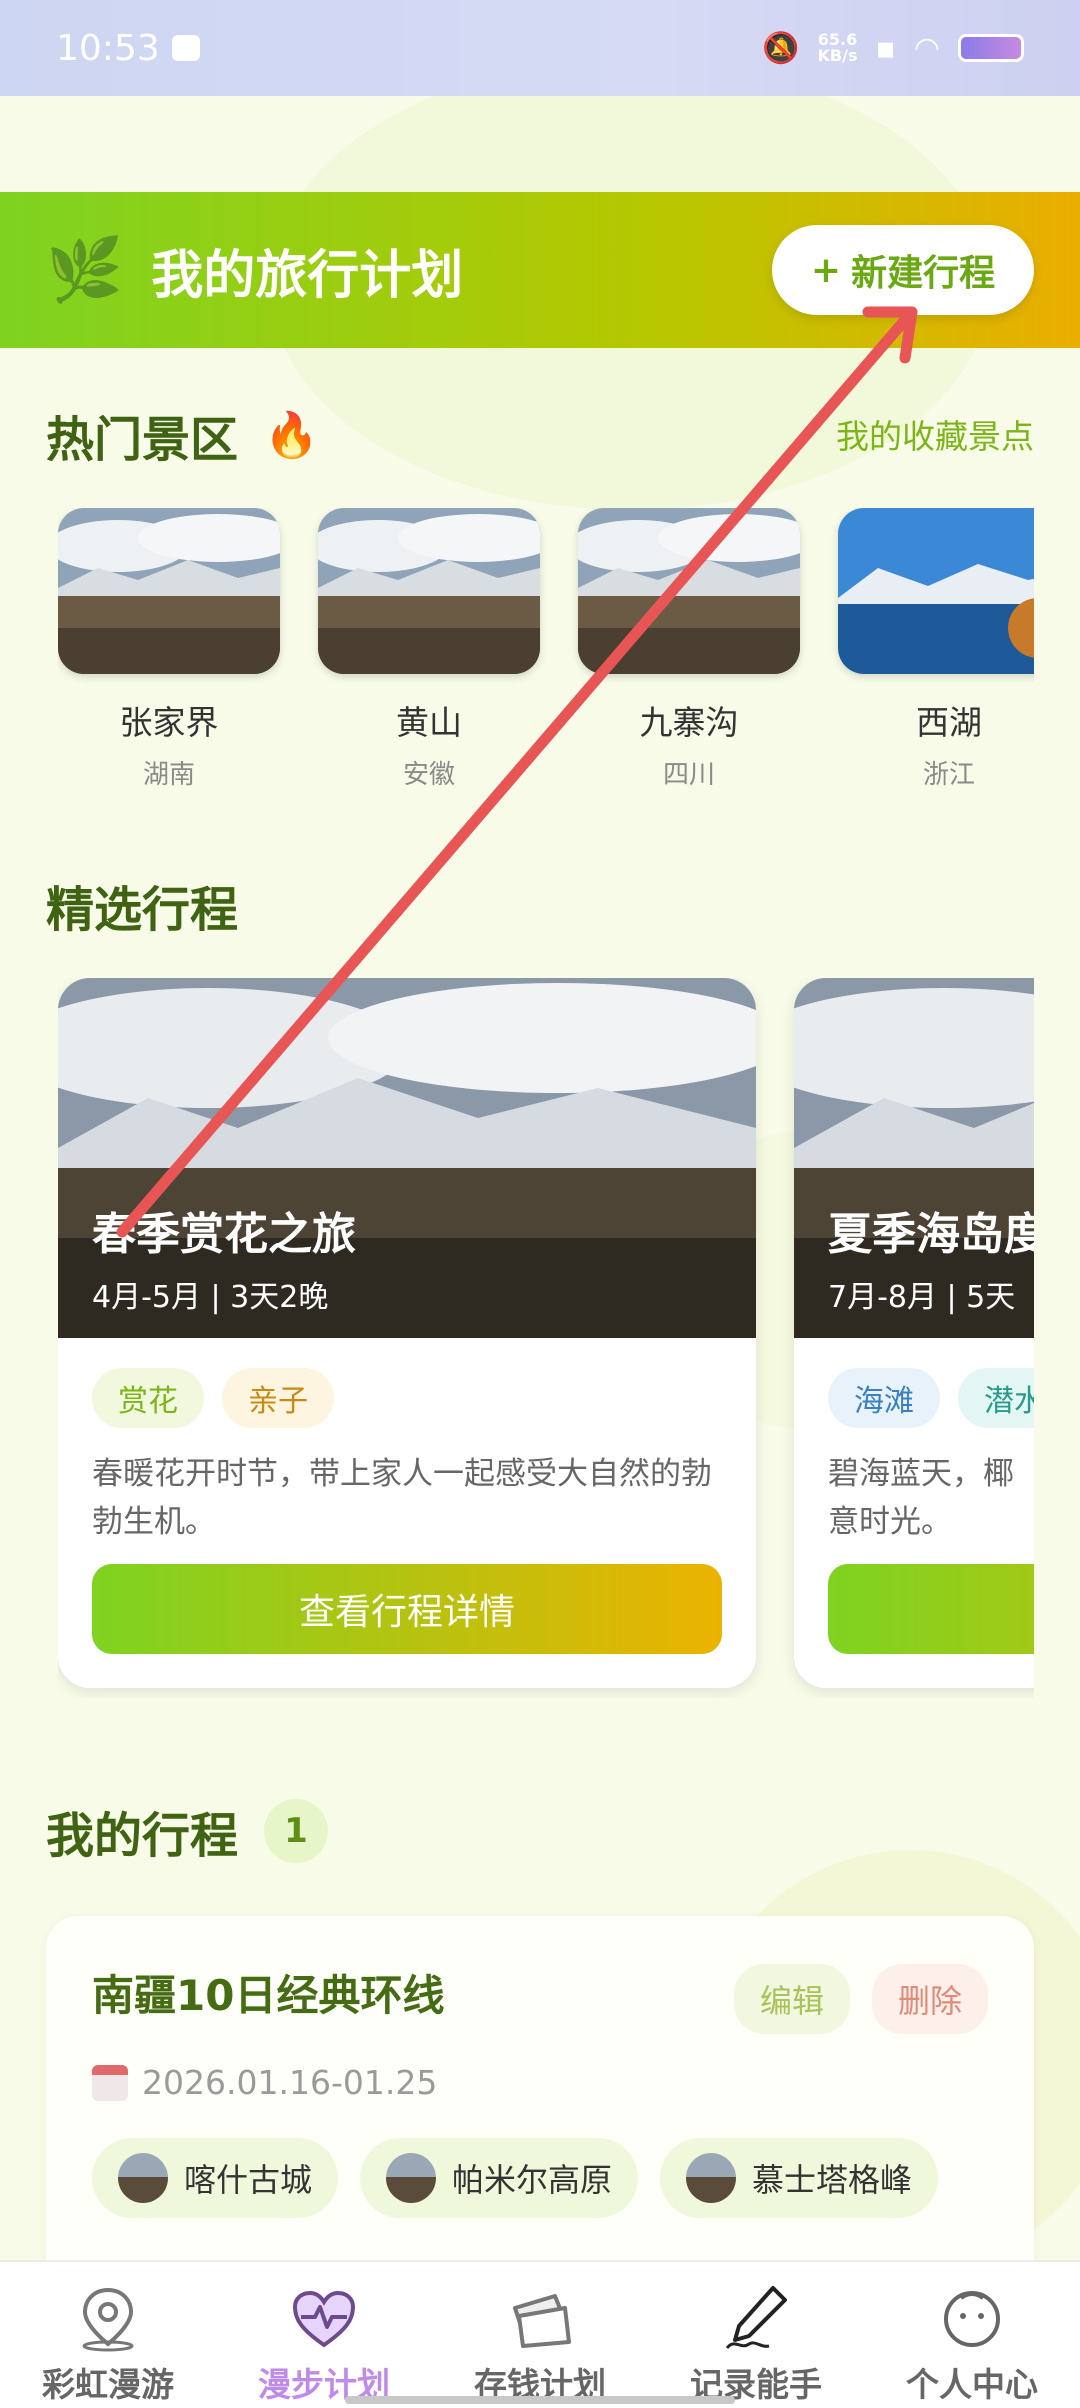 The image size is (1080, 2408). Describe the element at coordinates (128, 48) in the screenshot. I see `status-time: 10:53` at that location.